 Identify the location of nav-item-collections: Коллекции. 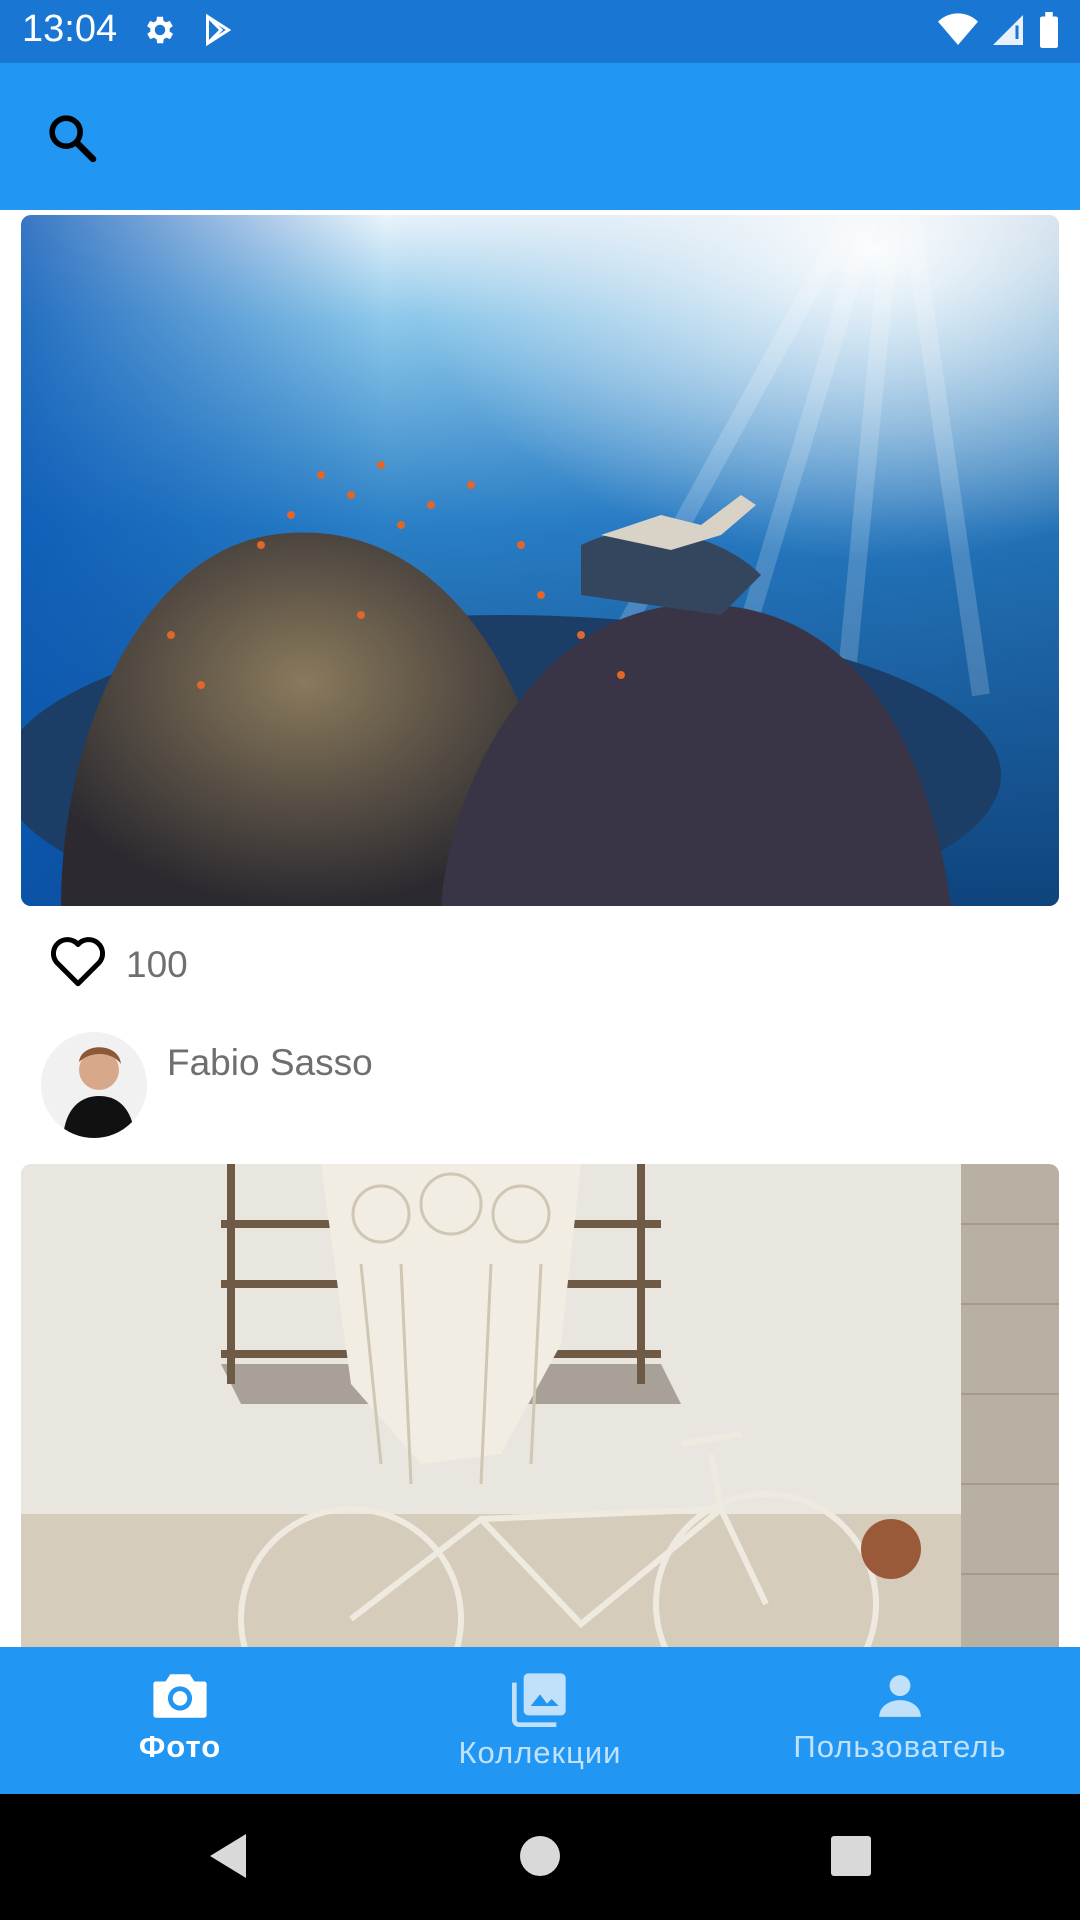
(540, 1720).